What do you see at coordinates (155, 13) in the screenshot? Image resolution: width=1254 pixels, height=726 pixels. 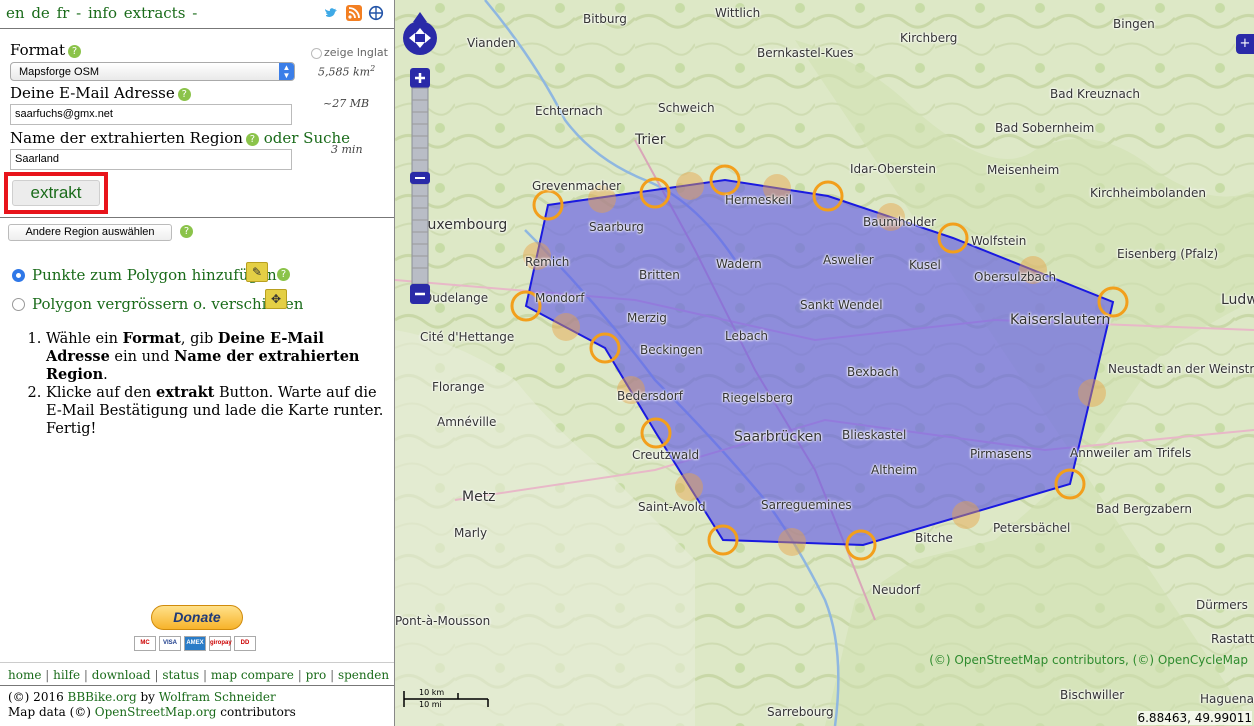 I see `extracts-link: extracts` at bounding box center [155, 13].